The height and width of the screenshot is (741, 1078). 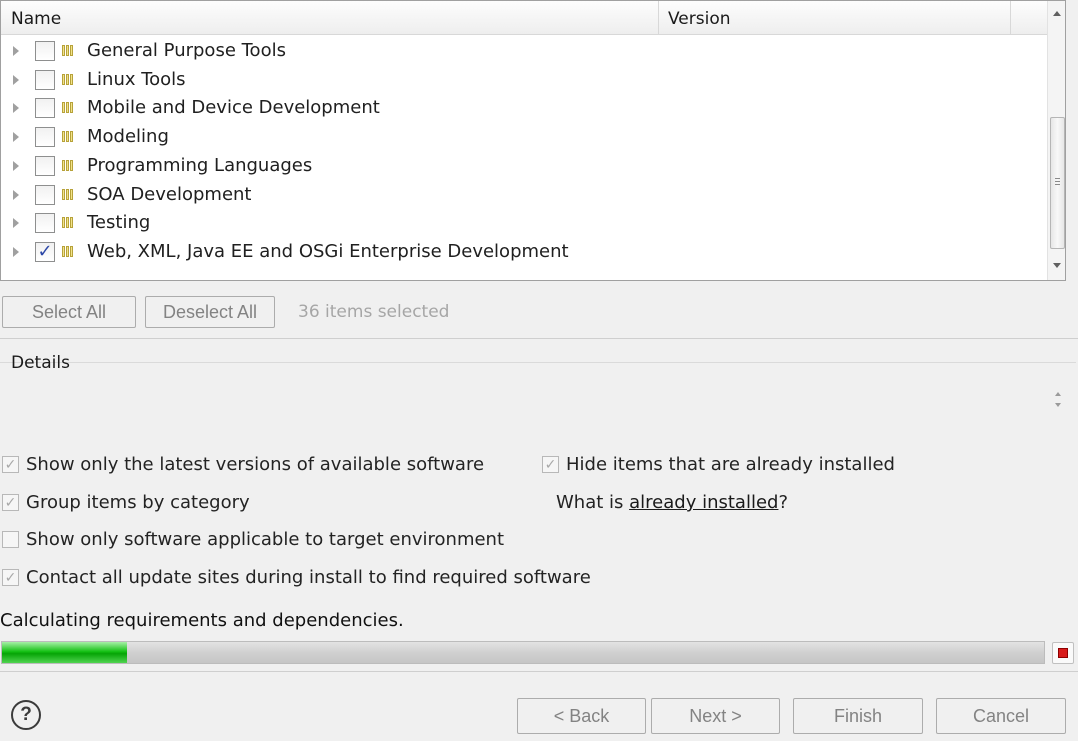 What do you see at coordinates (1001, 716) in the screenshot?
I see `cancel-button: Cancel` at bounding box center [1001, 716].